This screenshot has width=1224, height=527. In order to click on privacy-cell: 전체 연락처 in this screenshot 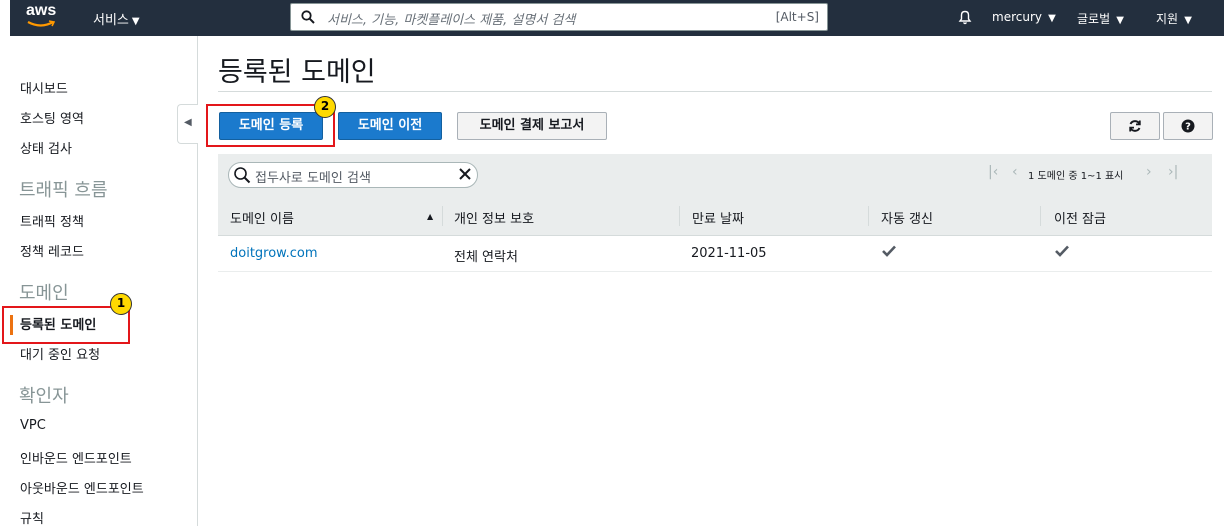, I will do `click(486, 257)`.